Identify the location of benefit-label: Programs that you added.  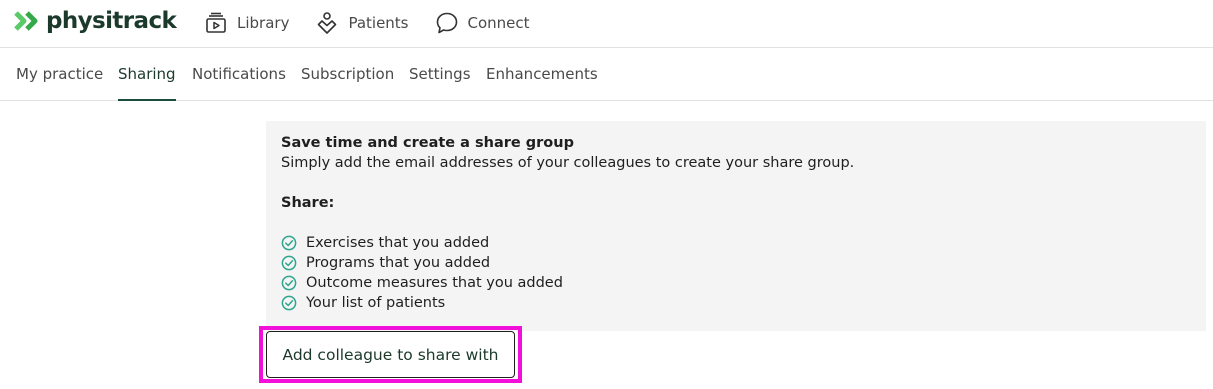
(398, 263).